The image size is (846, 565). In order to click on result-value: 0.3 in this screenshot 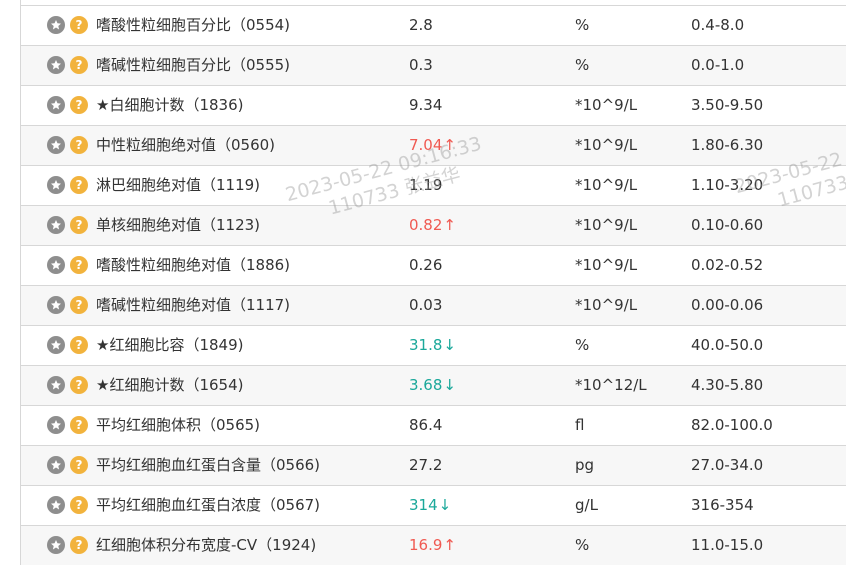, I will do `click(421, 65)`.